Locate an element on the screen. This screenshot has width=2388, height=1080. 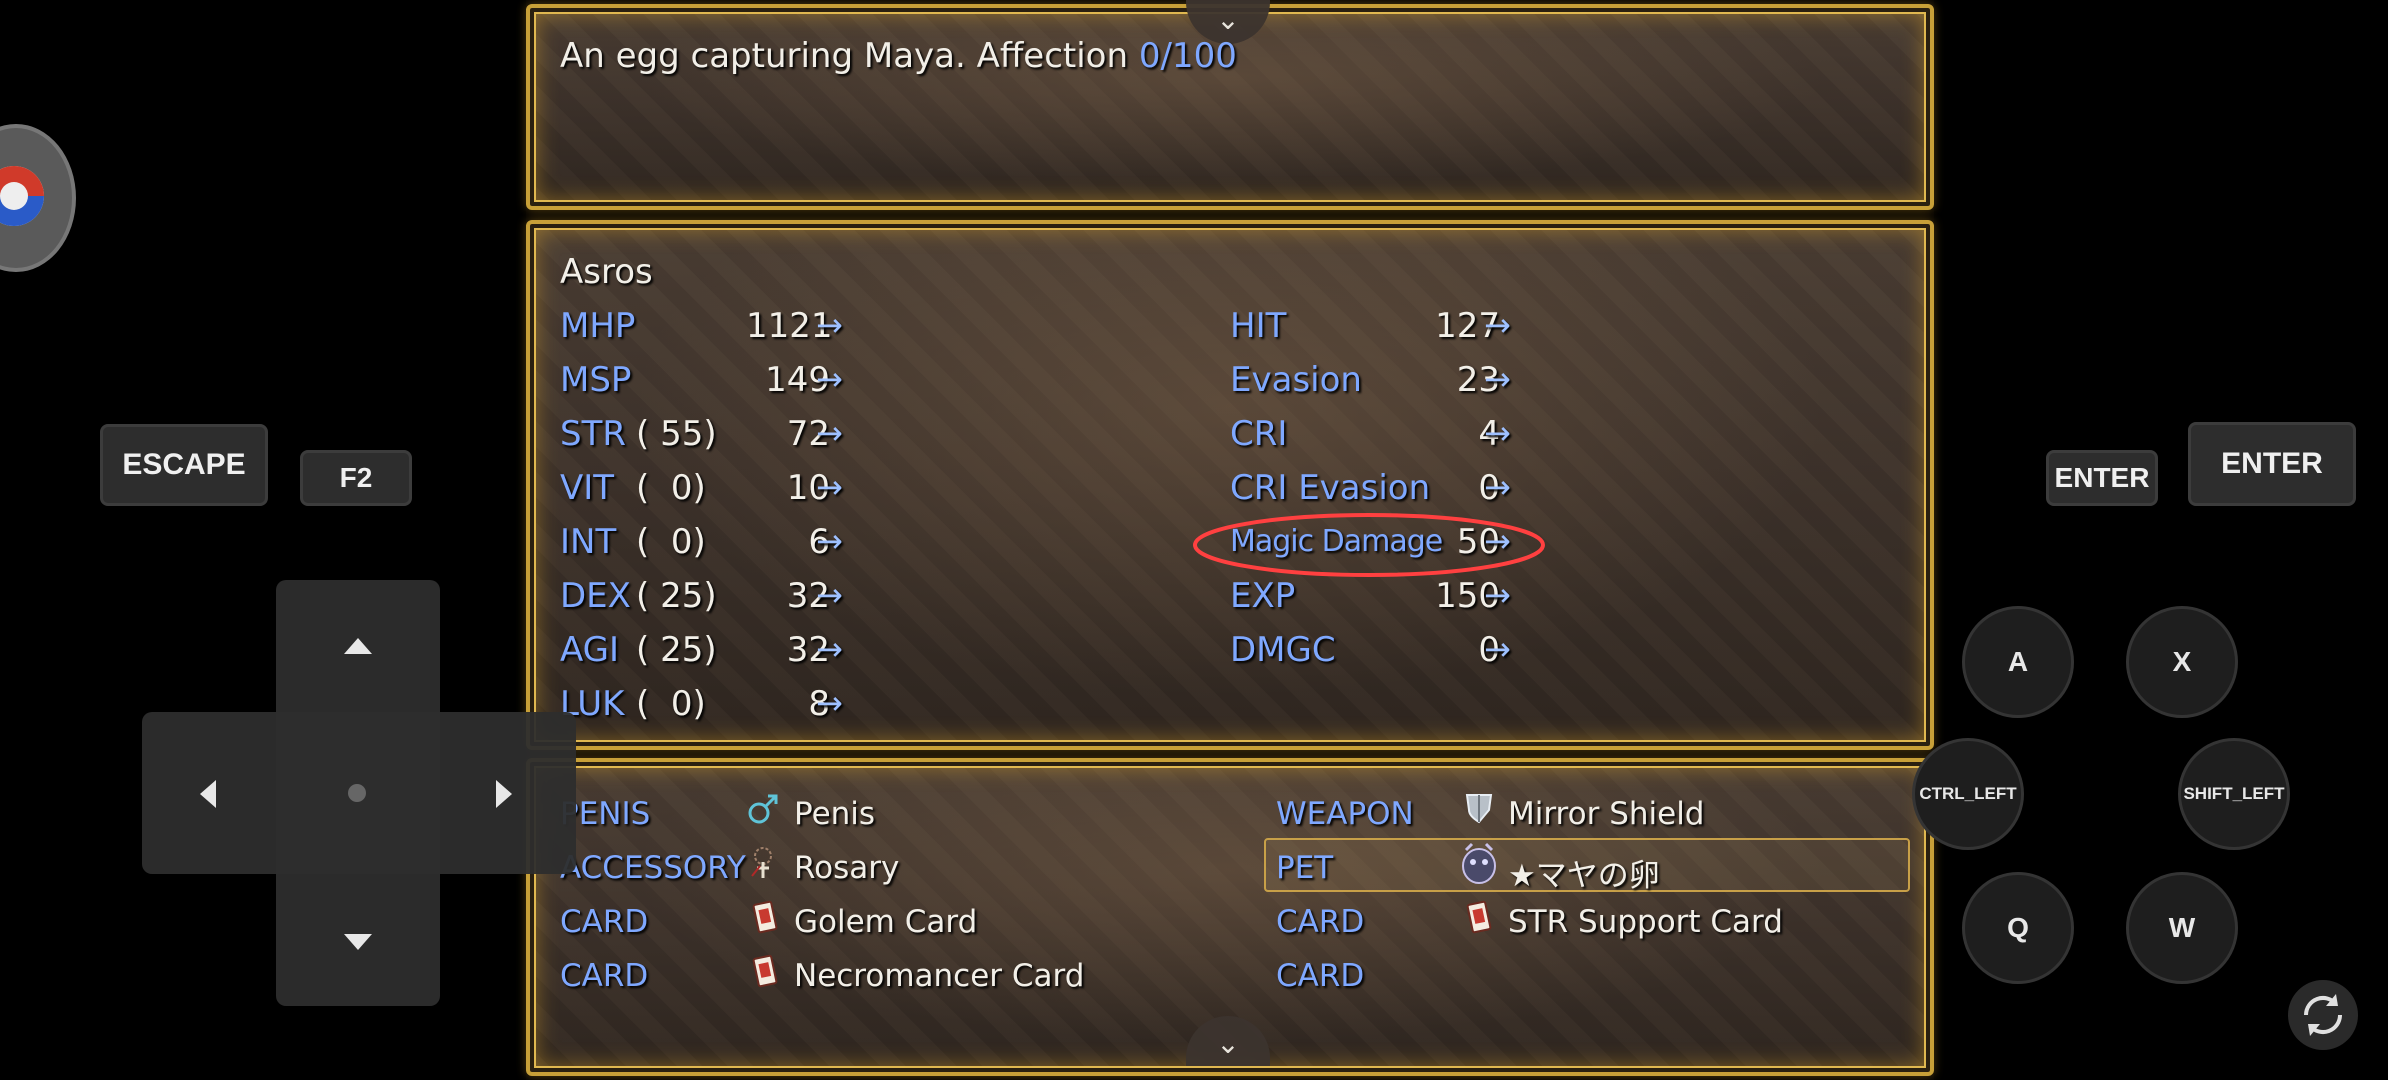
stat-dex-base: ( 25) is located at coordinates (676, 596).